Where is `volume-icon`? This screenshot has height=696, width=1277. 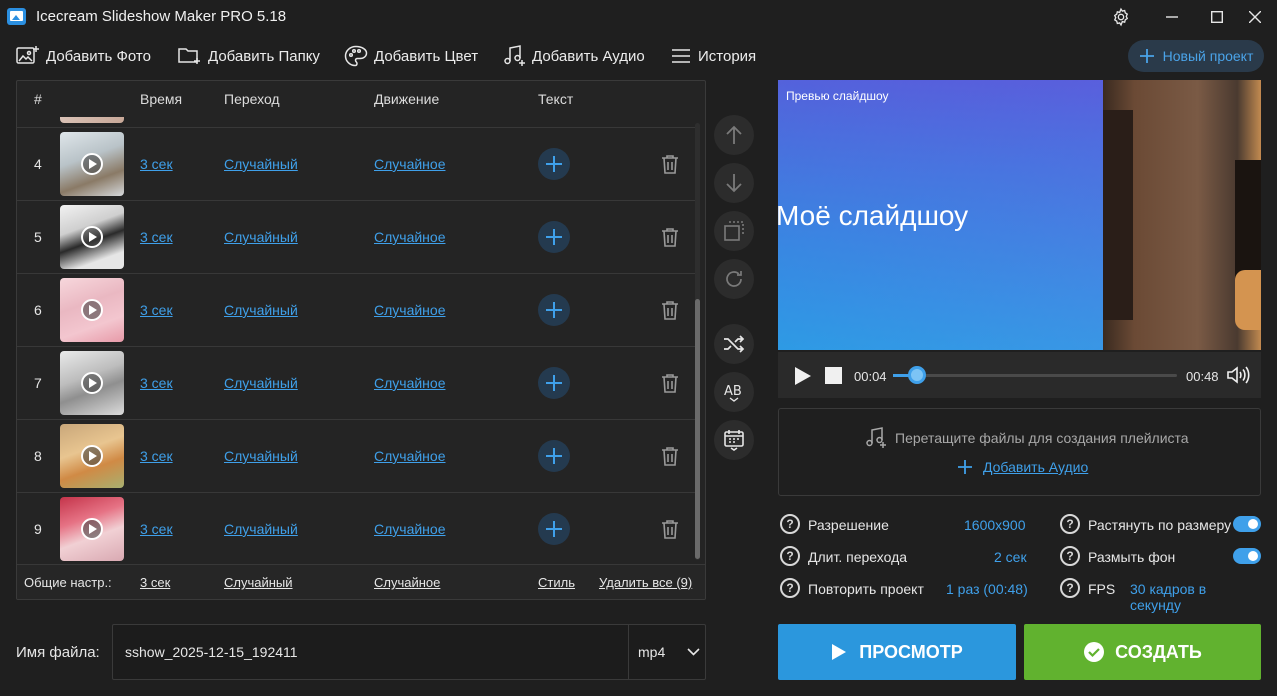
volume-icon is located at coordinates (1238, 375).